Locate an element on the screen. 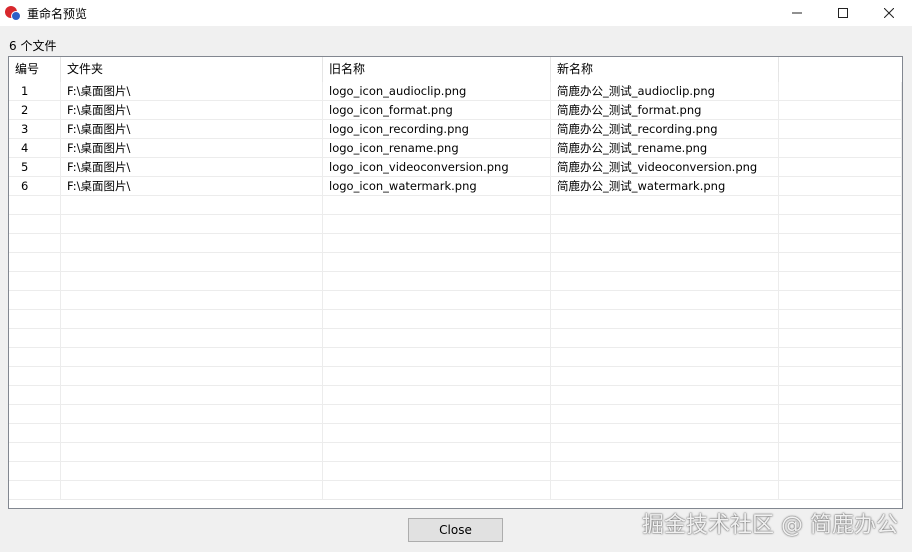 Image resolution: width=912 pixels, height=552 pixels. minimize-icon is located at coordinates (797, 13).